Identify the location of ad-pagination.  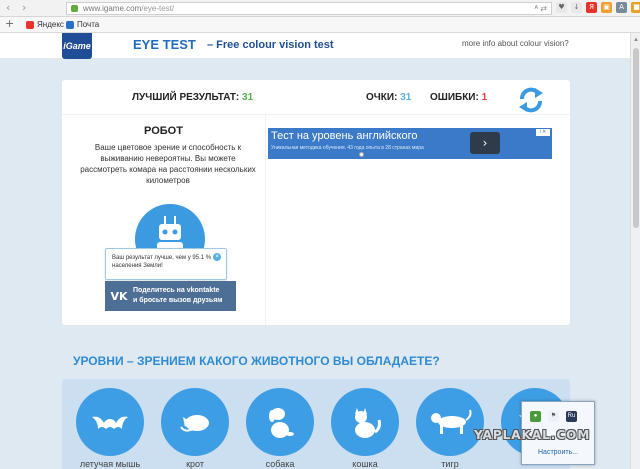
(357, 154).